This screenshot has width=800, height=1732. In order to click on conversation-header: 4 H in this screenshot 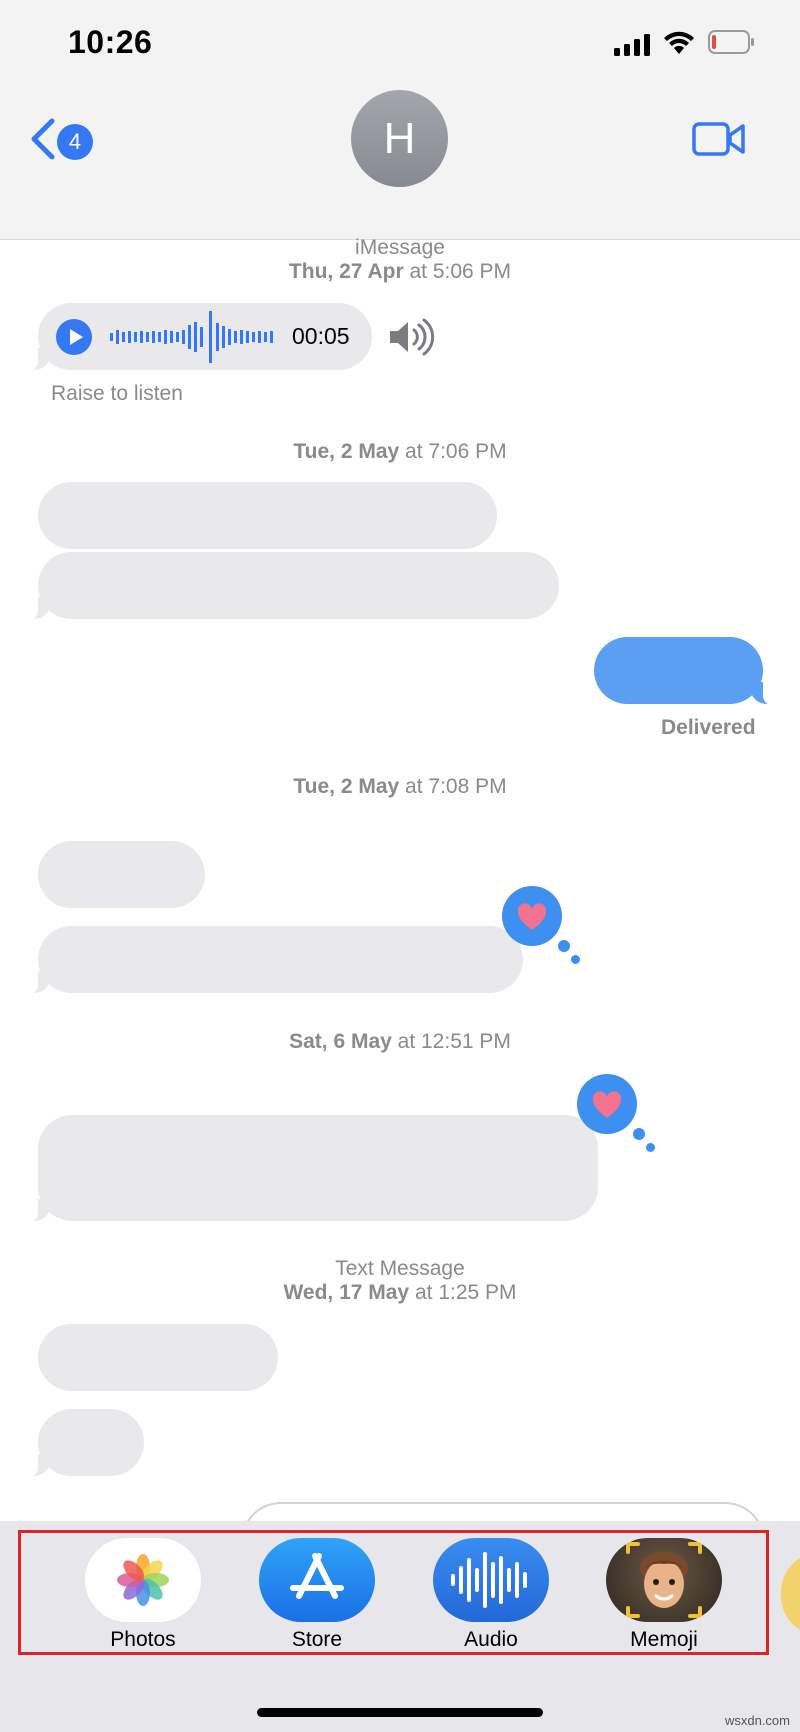, I will do `click(400, 165)`.